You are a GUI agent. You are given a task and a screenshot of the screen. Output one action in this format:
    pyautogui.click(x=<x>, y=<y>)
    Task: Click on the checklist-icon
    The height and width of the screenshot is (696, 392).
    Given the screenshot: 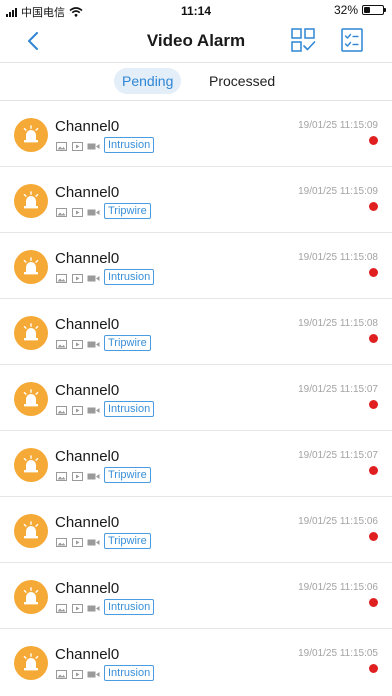 What is the action you would take?
    pyautogui.click(x=352, y=40)
    